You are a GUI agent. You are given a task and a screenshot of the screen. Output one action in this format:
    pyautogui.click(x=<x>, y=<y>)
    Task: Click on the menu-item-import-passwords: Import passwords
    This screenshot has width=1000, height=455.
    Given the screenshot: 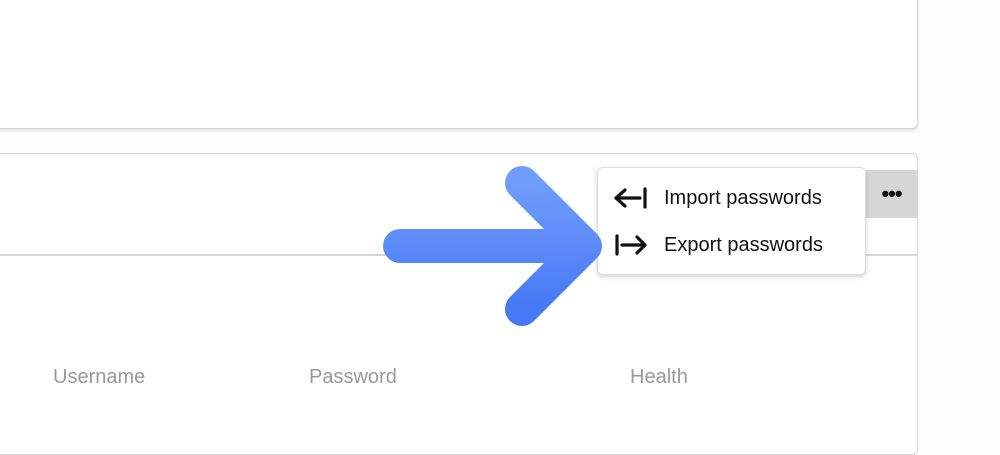 What is the action you would take?
    pyautogui.click(x=718, y=198)
    